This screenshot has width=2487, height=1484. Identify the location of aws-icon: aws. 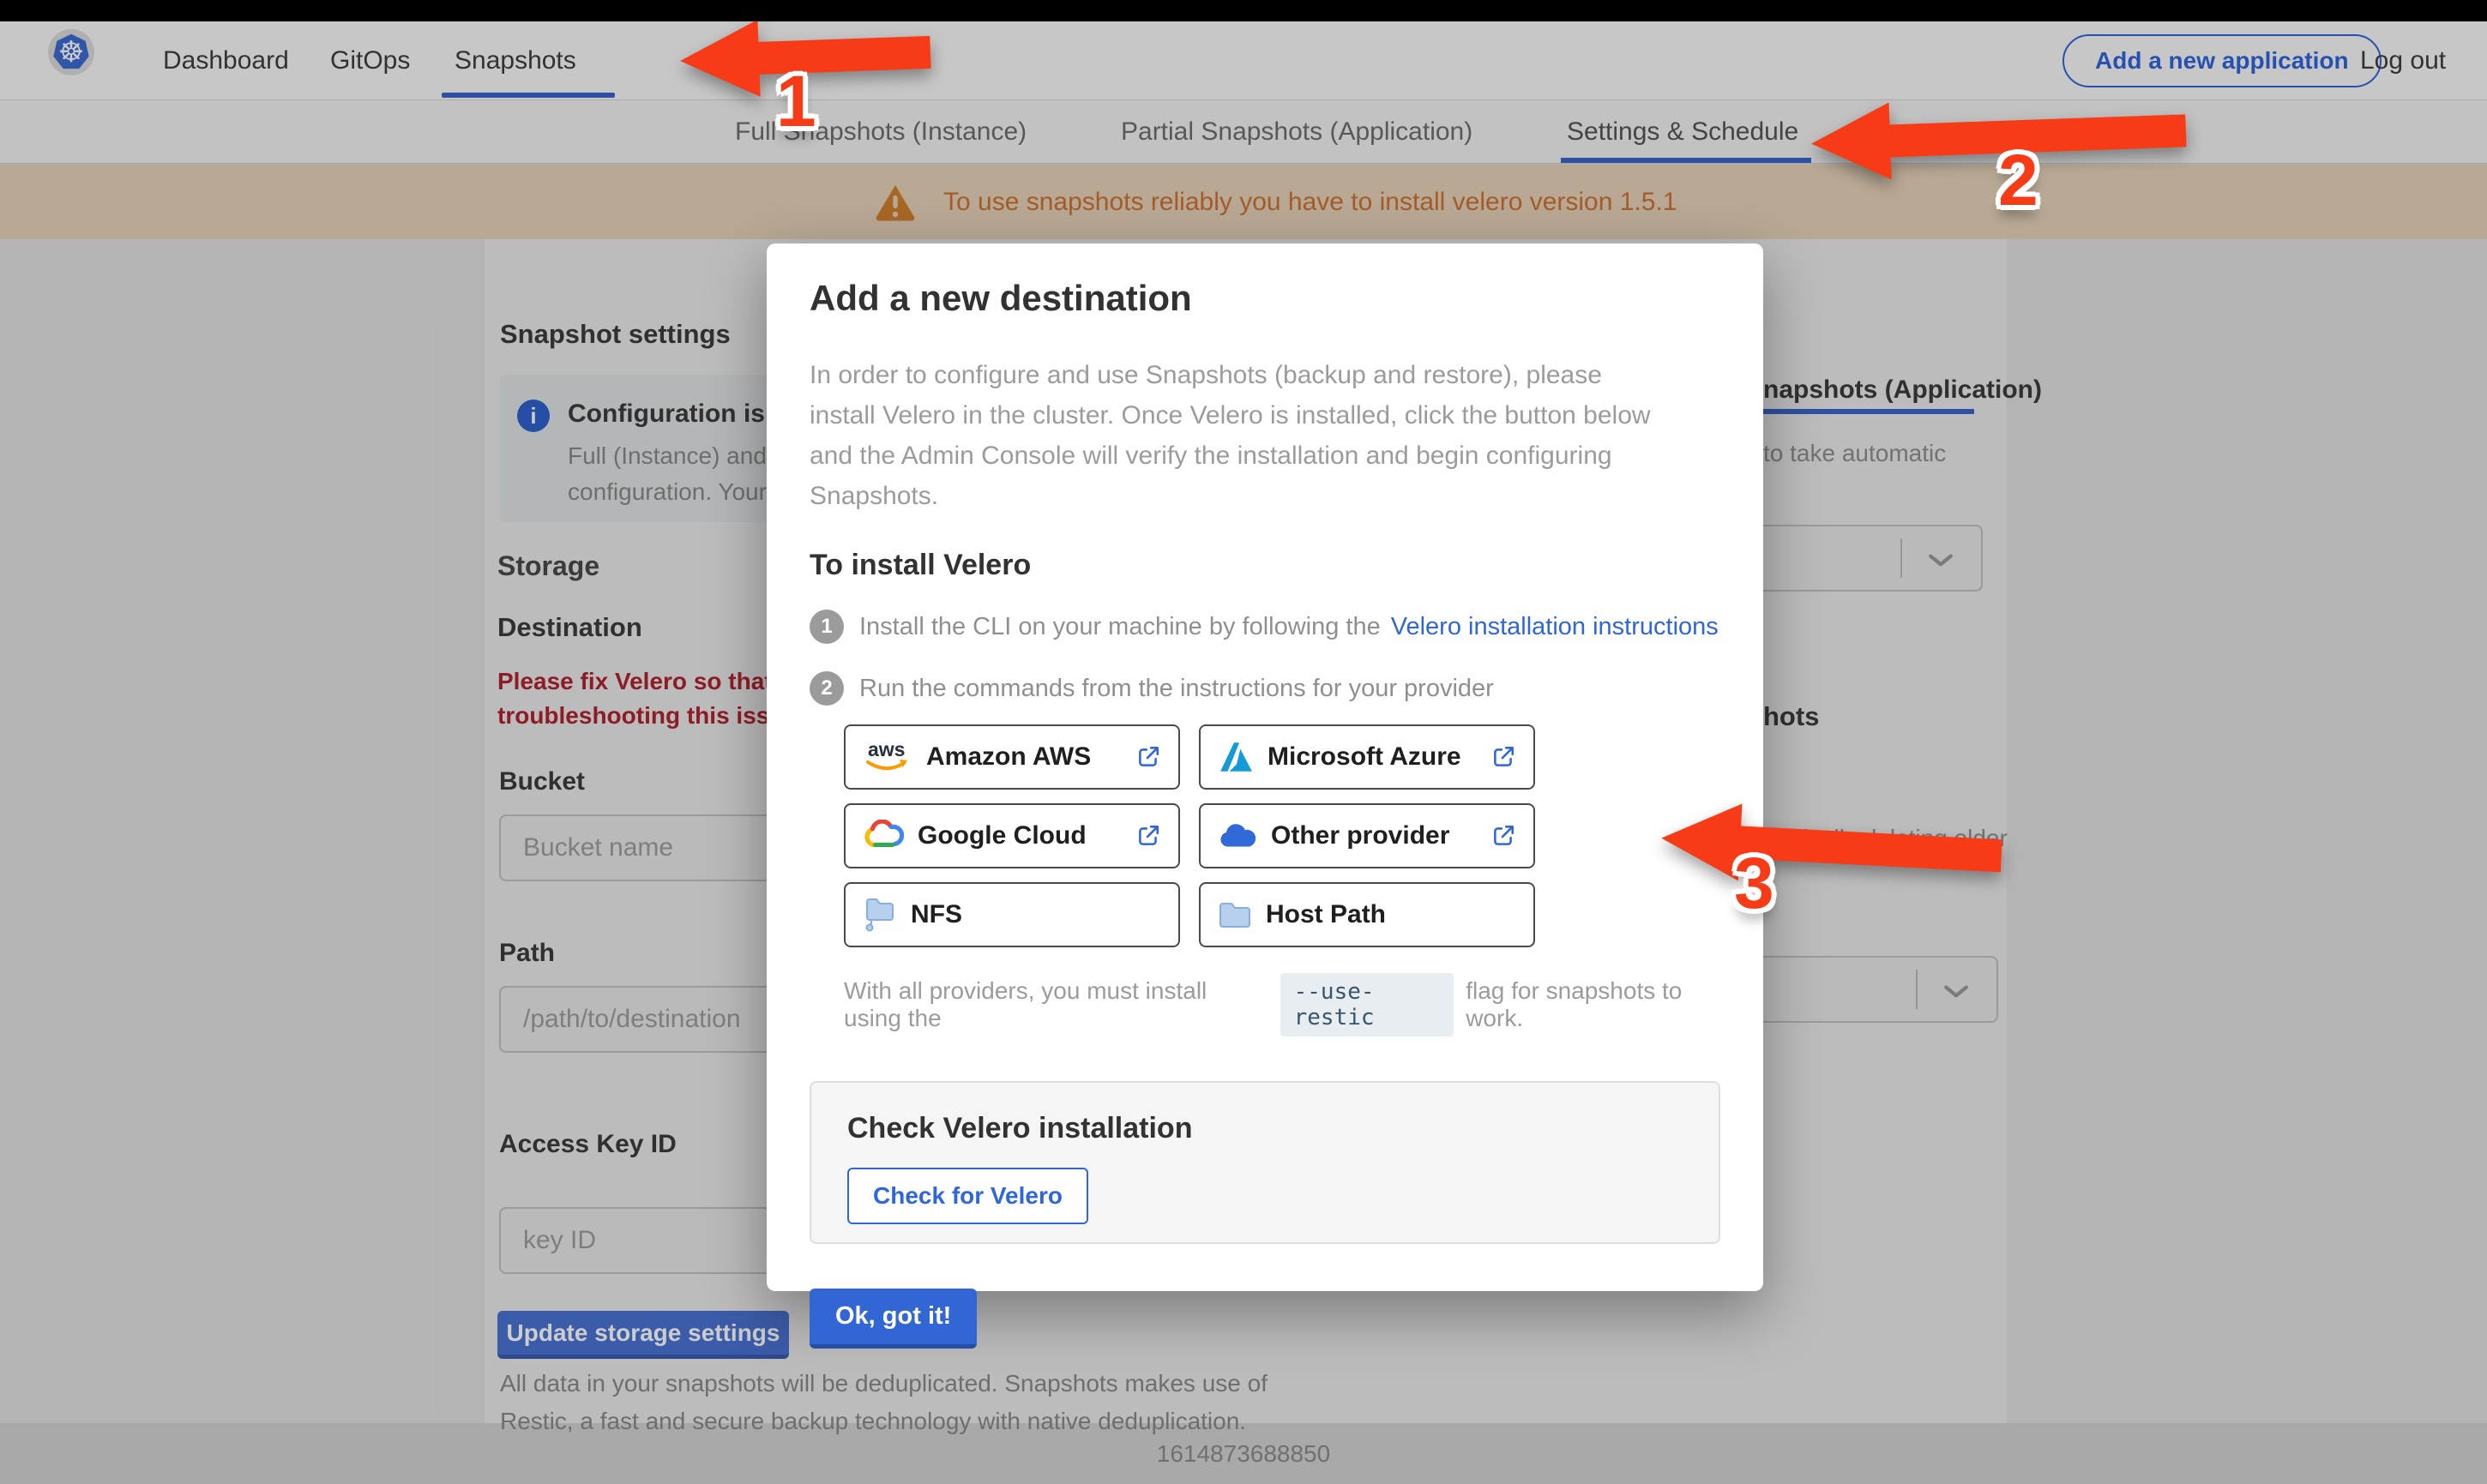
(886, 754).